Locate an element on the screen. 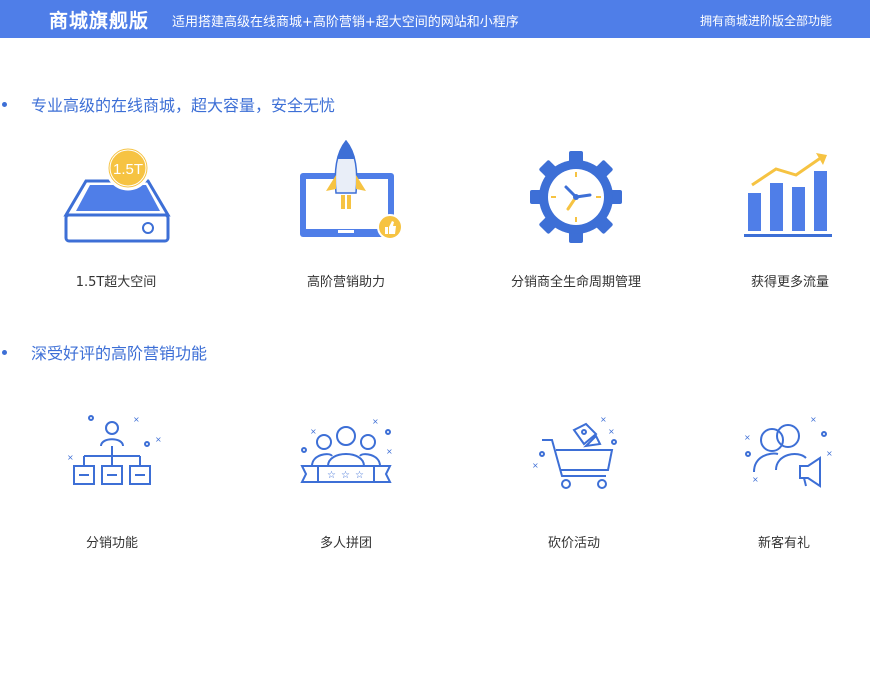  brand-title: 商城旗舰版 is located at coordinates (99, 21).